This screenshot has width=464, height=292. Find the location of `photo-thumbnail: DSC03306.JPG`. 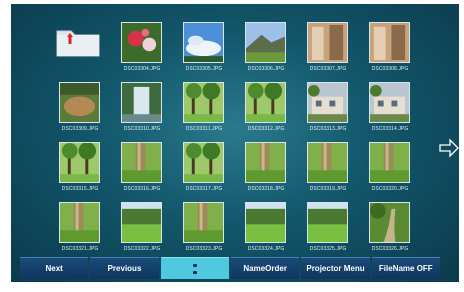

photo-thumbnail: DSC03306.JPG is located at coordinates (266, 49).